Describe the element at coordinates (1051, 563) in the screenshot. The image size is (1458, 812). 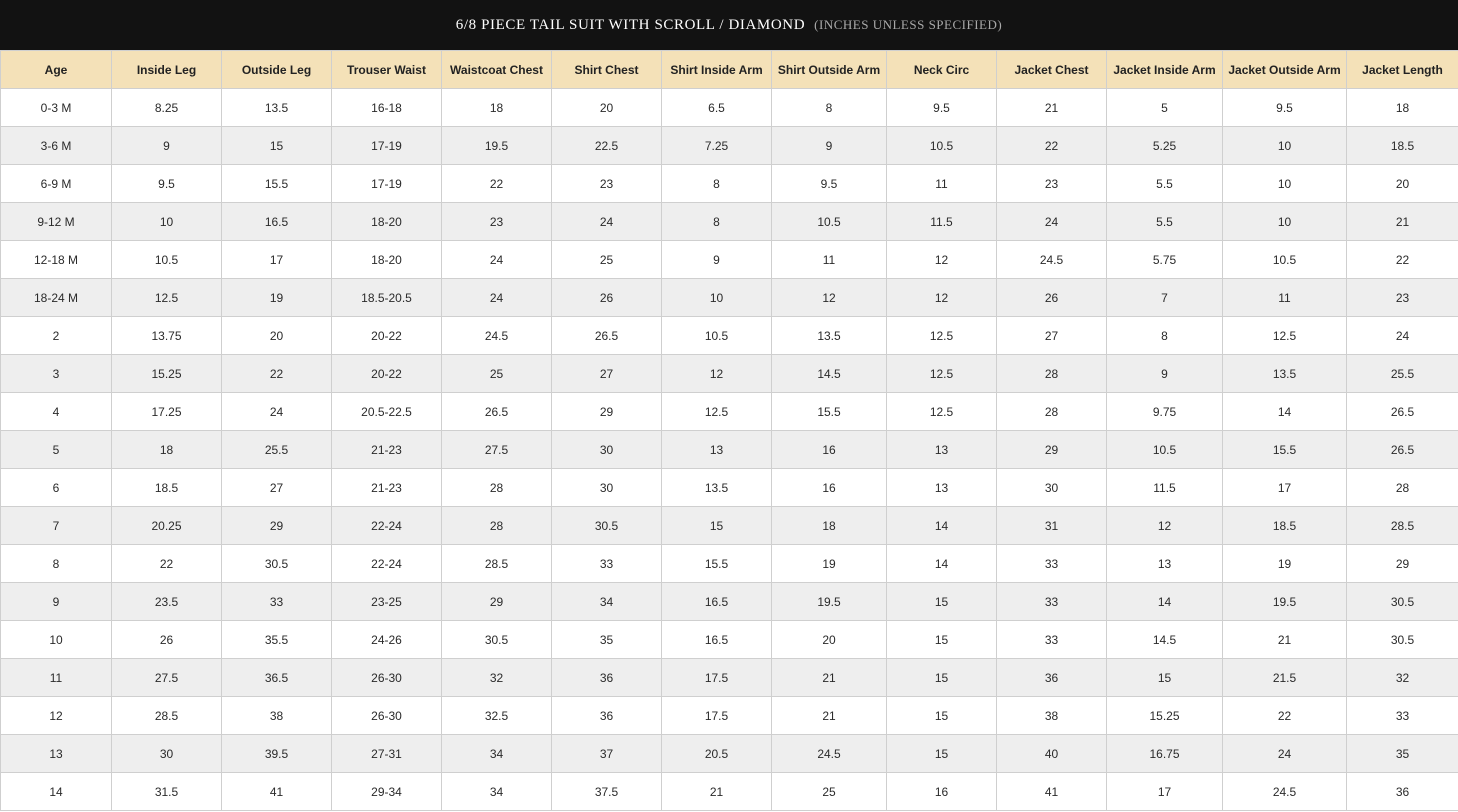
I see `table-cell: 33` at that location.